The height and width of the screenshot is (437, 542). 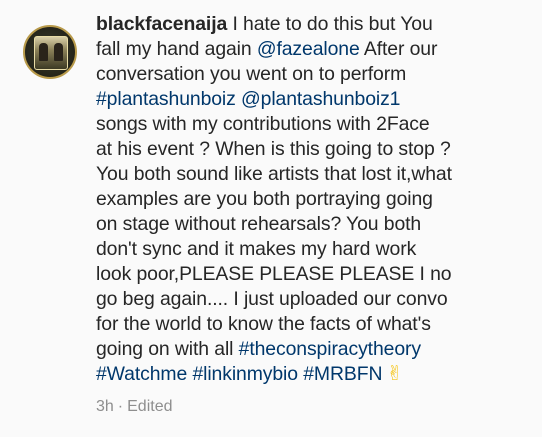 I want to click on comment-line: don't sync and it makes my hard work, so click(x=306, y=249).